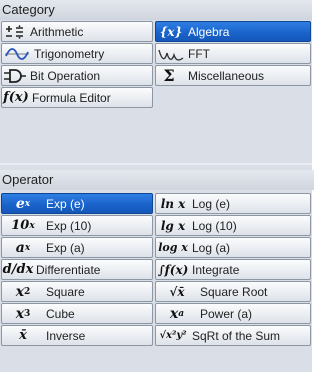  I want to click on operator-square-root-button: √x̄ Square Root, so click(233, 291).